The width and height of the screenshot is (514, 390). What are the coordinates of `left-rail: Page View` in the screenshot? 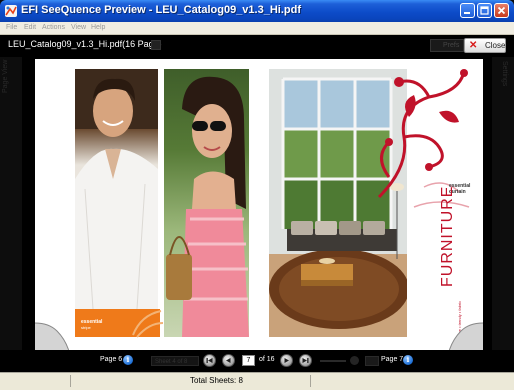 It's located at (11, 203).